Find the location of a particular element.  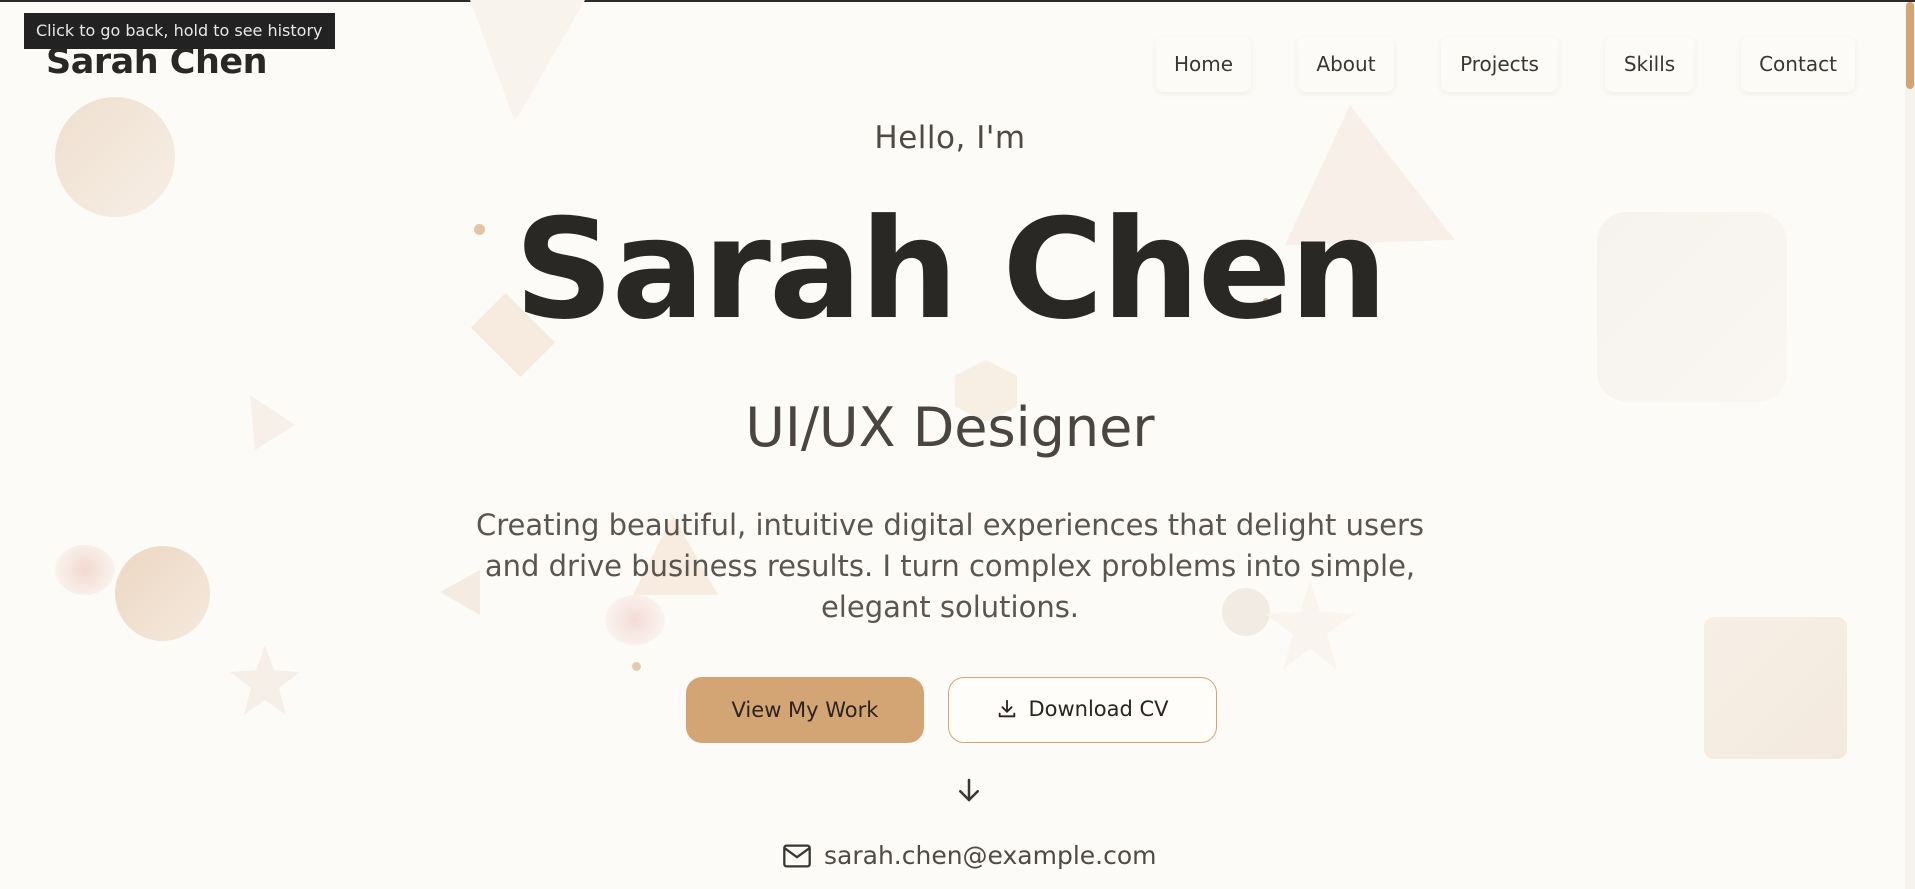

email-link: sarah.chen@example.com is located at coordinates (969, 856).